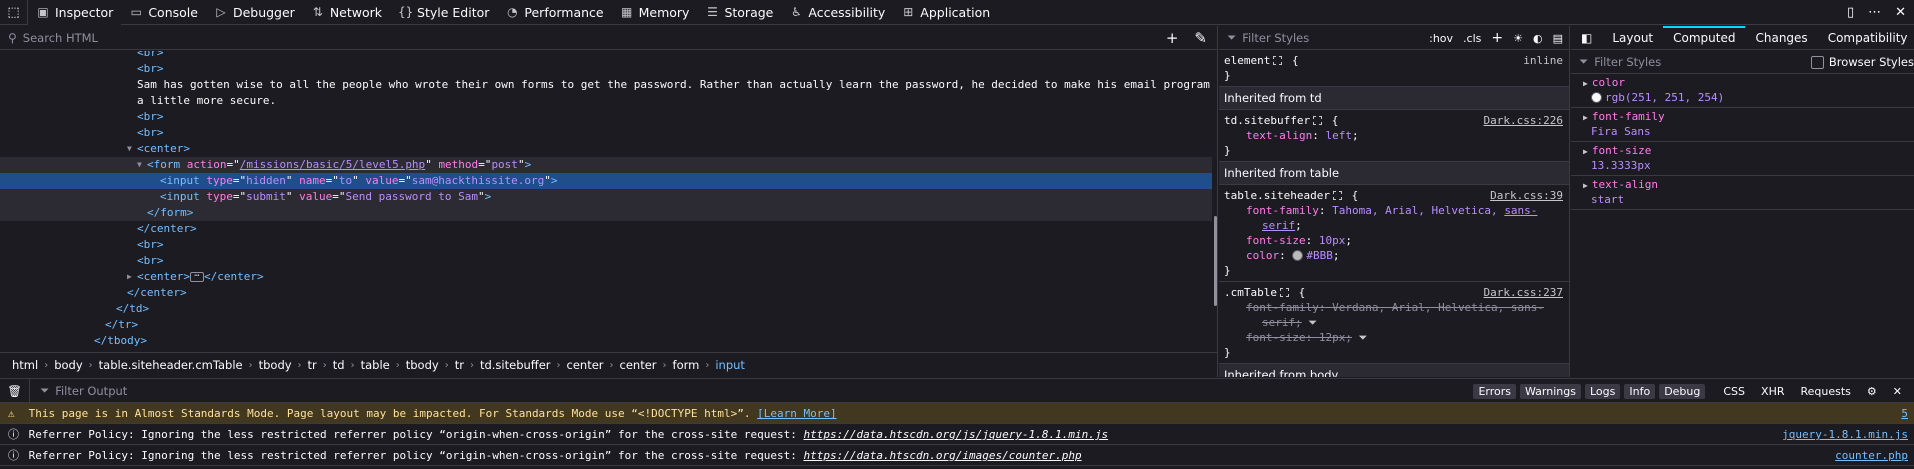  What do you see at coordinates (1904, 413) in the screenshot?
I see `message-location-link: 5` at bounding box center [1904, 413].